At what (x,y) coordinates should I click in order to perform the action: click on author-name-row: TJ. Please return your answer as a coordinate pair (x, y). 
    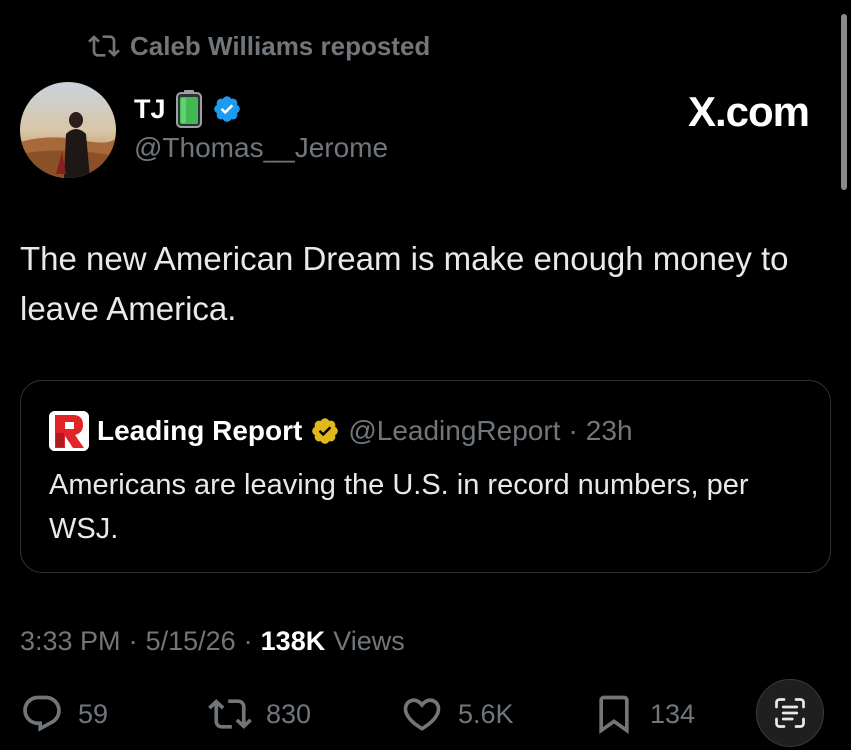
    Looking at the image, I should click on (188, 109).